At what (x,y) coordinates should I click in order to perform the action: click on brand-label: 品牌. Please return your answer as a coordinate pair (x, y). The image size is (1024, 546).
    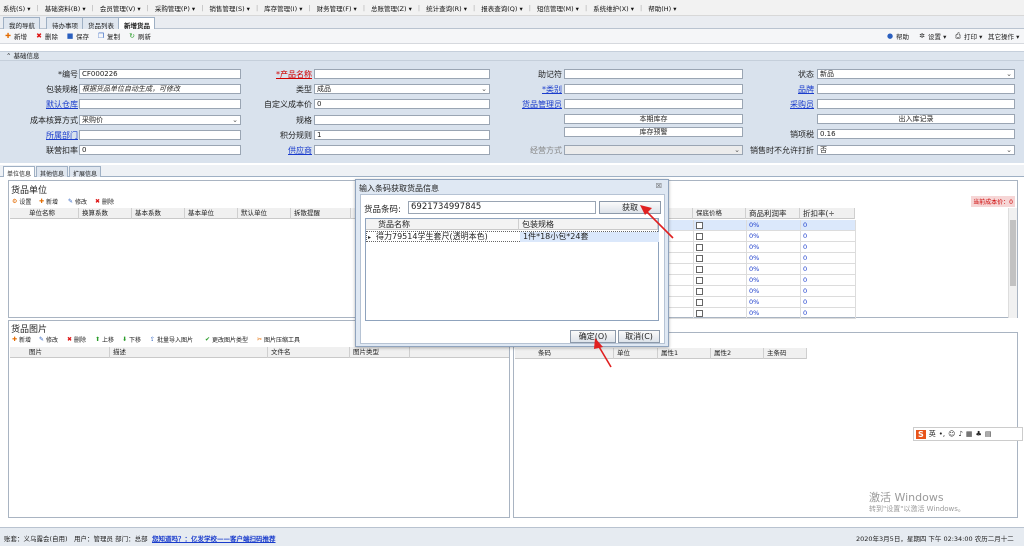
    Looking at the image, I should click on (780, 89).